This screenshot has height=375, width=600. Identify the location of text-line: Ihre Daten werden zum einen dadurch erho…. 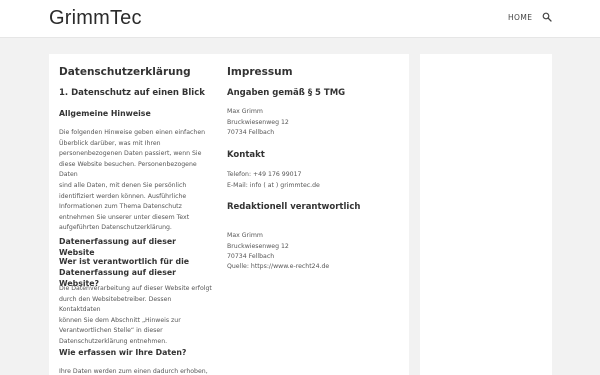
(133, 371).